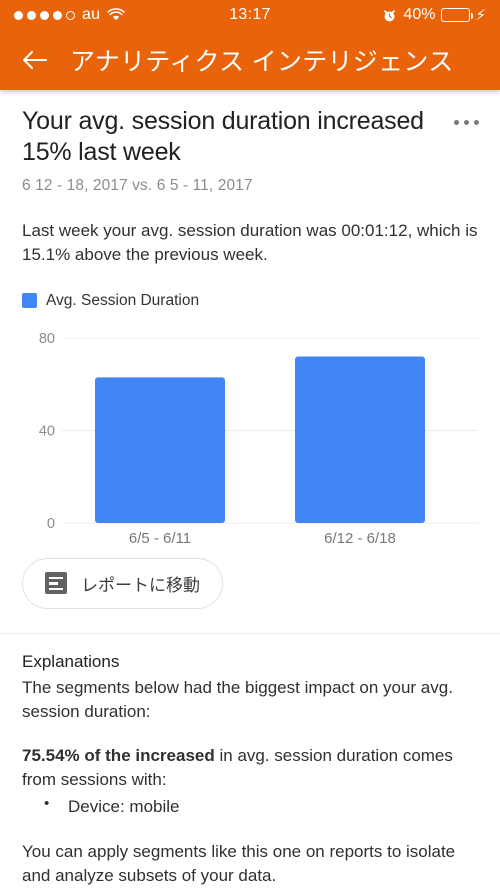  Describe the element at coordinates (47, 339) in the screenshot. I see `y-tick-0: 80` at that location.